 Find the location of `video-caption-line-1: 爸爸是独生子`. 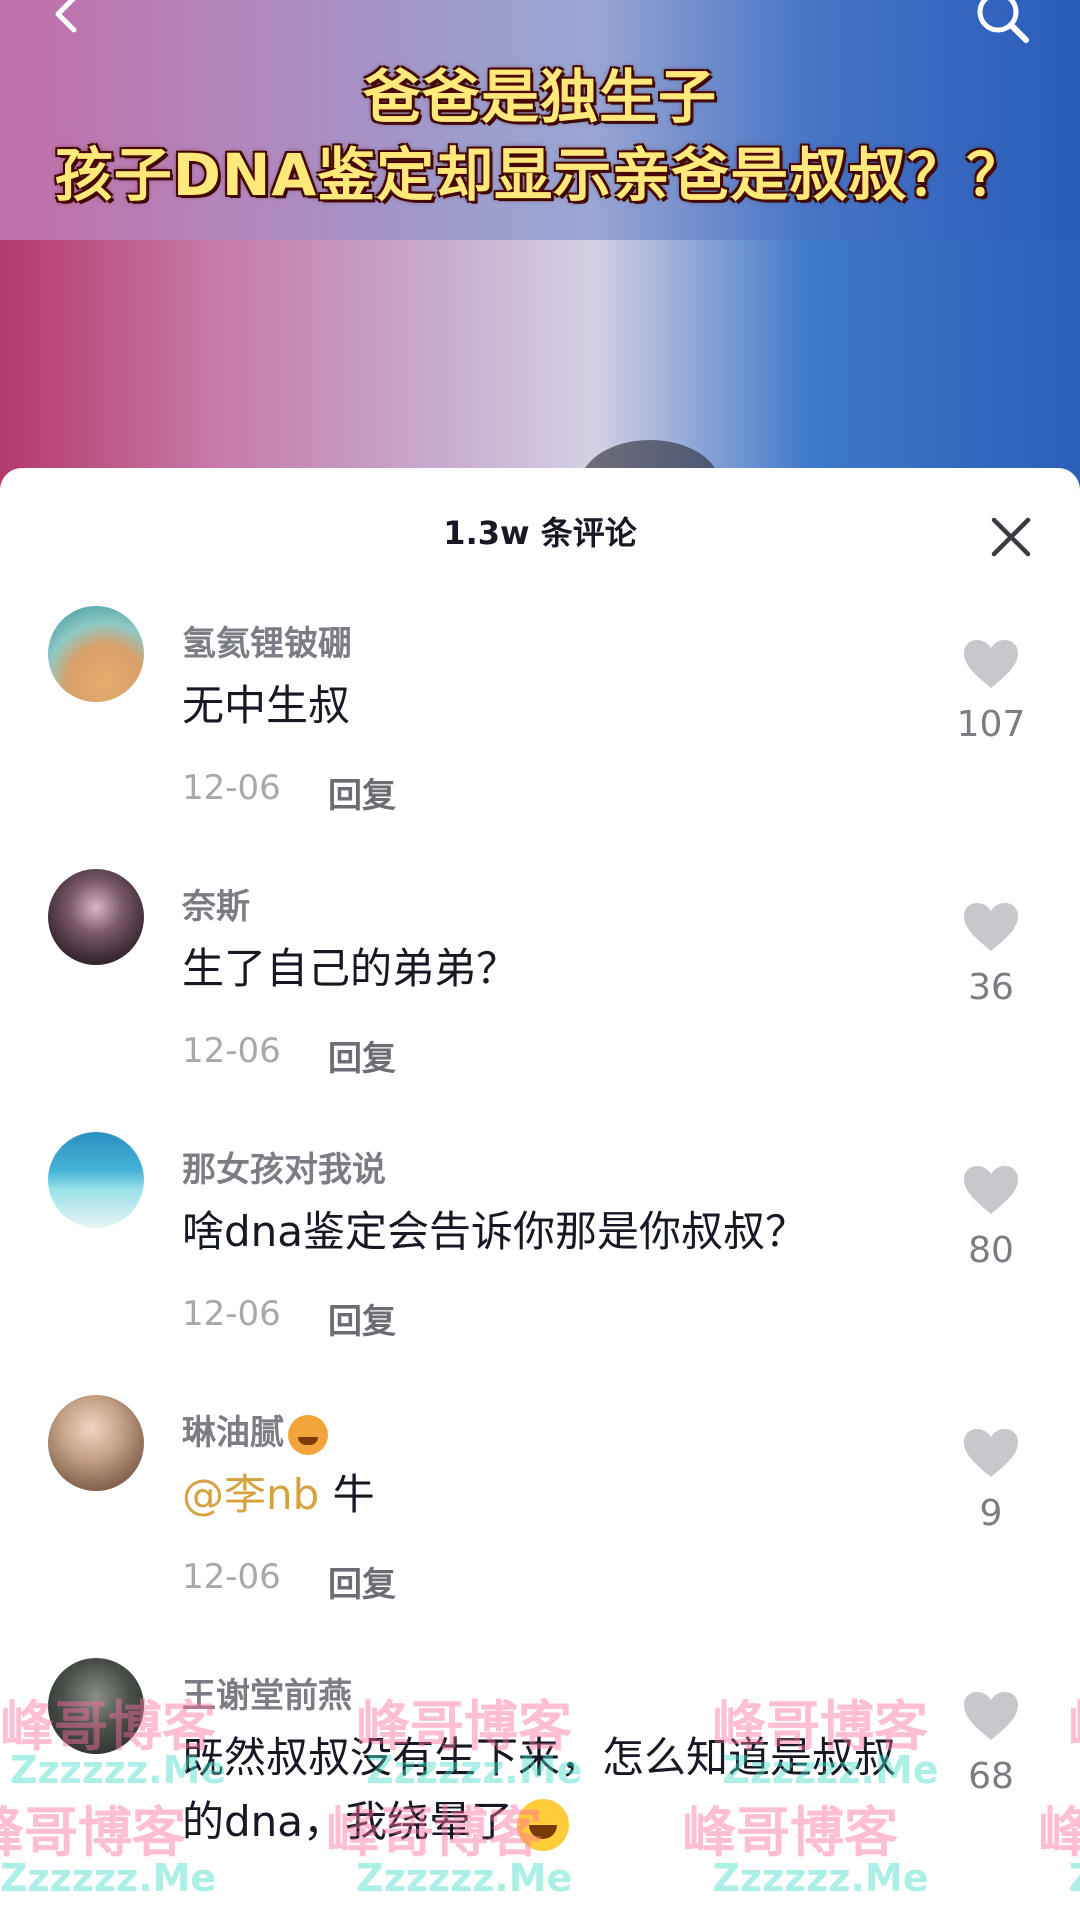

video-caption-line-1: 爸爸是独生子 is located at coordinates (539, 97).